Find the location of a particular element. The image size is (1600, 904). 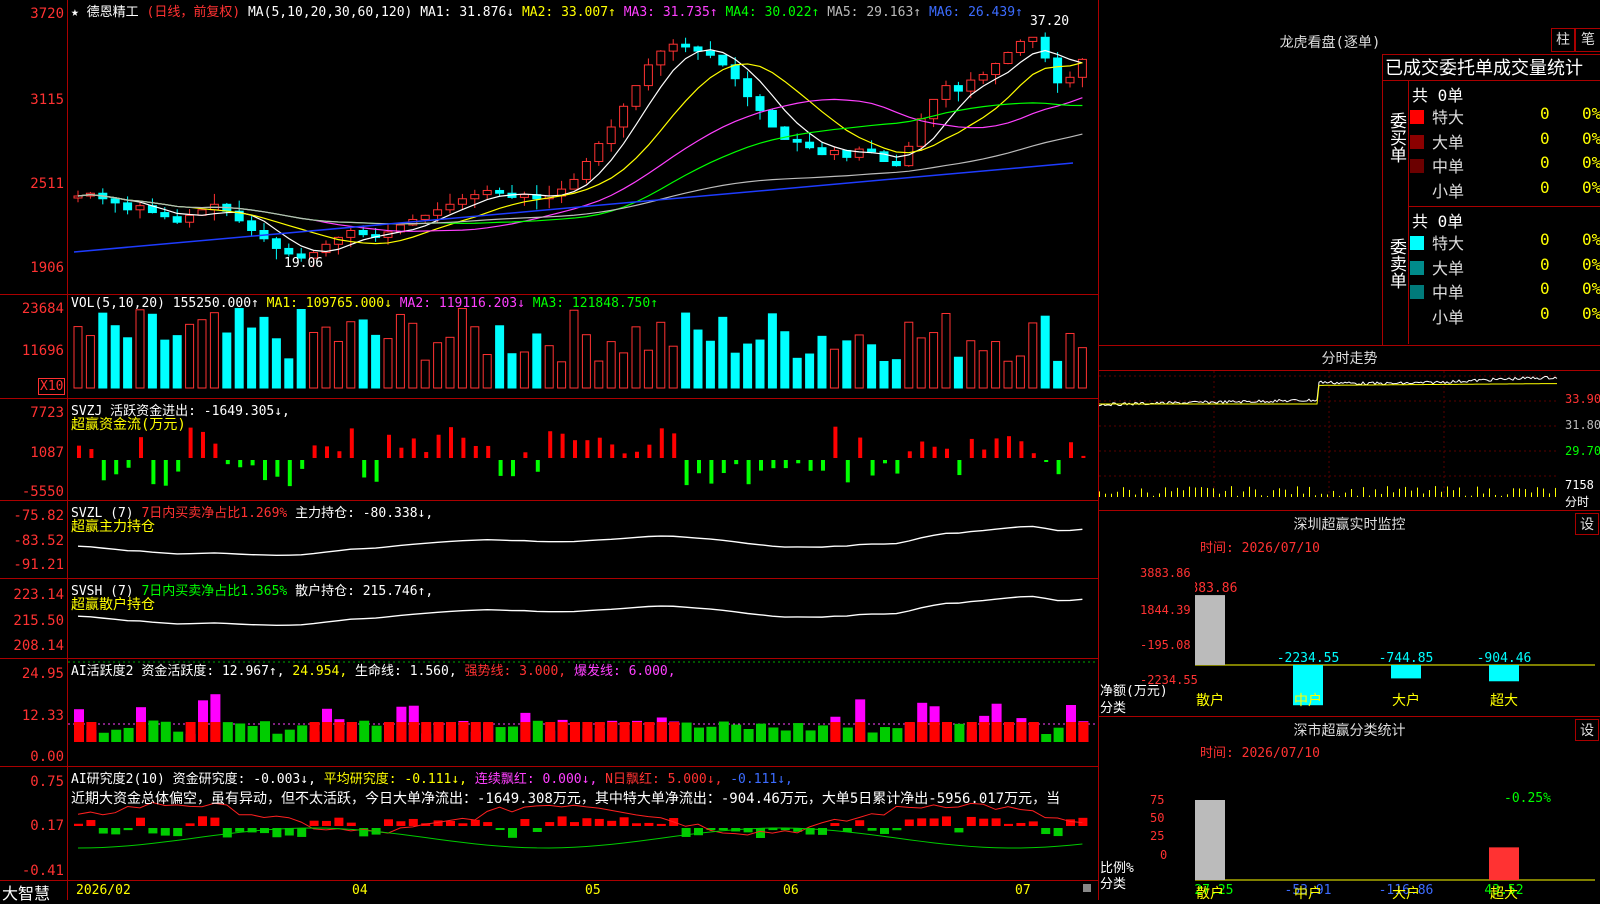

sz-monitor-category: 超大 is located at coordinates (1504, 701).